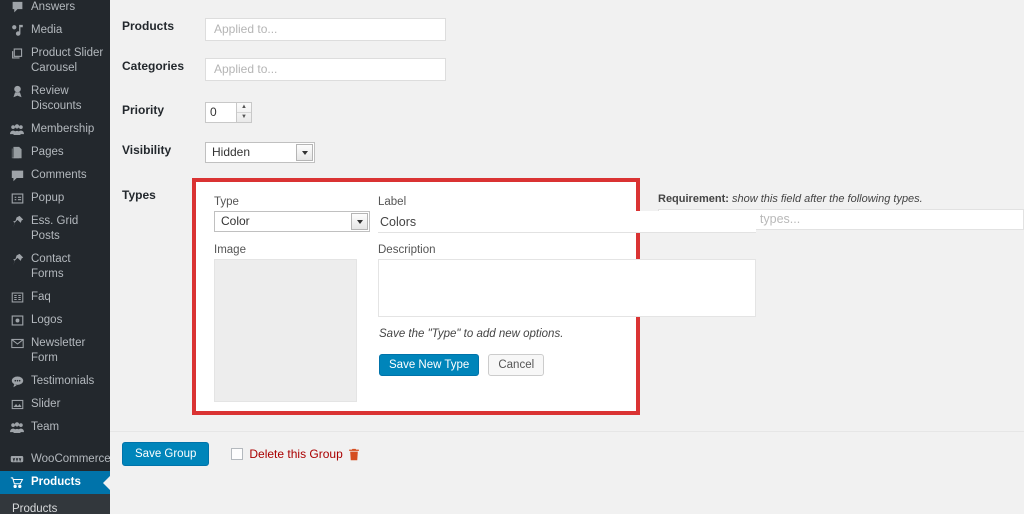 The image size is (1024, 514). I want to click on priority-stepper: 0 ▲ ▼, so click(228, 112).